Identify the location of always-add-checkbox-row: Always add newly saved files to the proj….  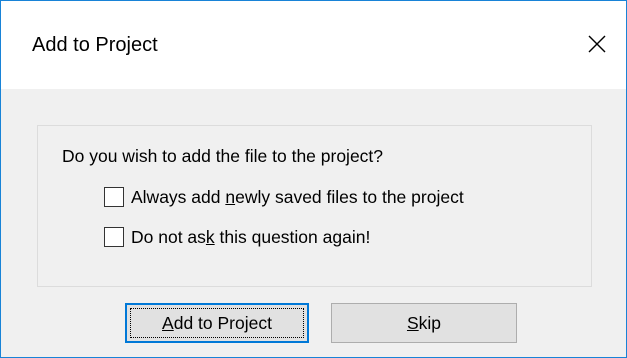
(284, 197).